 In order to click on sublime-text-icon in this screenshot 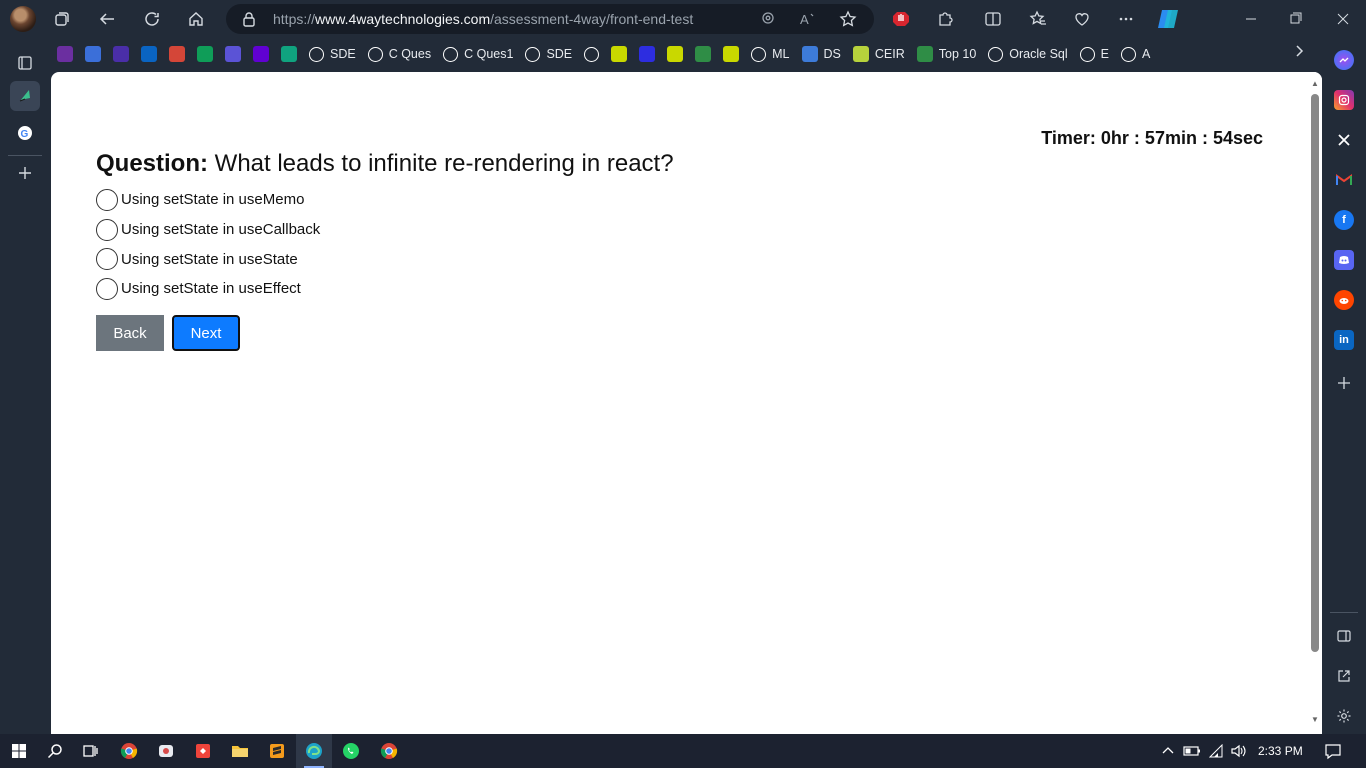, I will do `click(277, 751)`.